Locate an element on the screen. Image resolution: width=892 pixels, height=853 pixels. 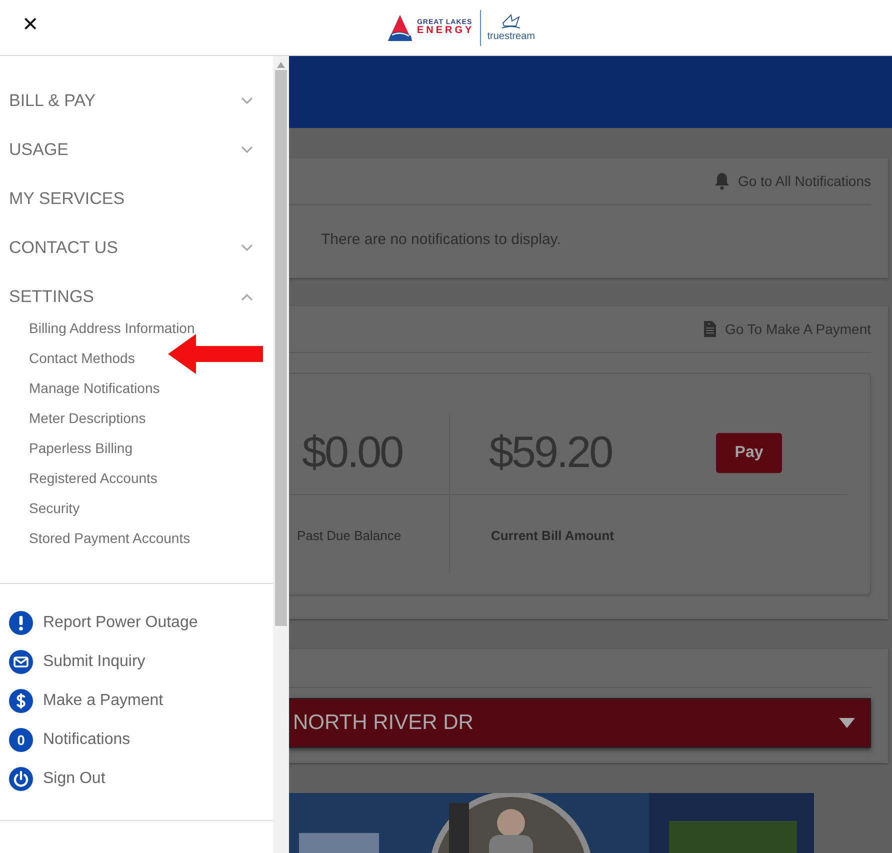
past-due-label: Past Due Balance is located at coordinates (349, 535).